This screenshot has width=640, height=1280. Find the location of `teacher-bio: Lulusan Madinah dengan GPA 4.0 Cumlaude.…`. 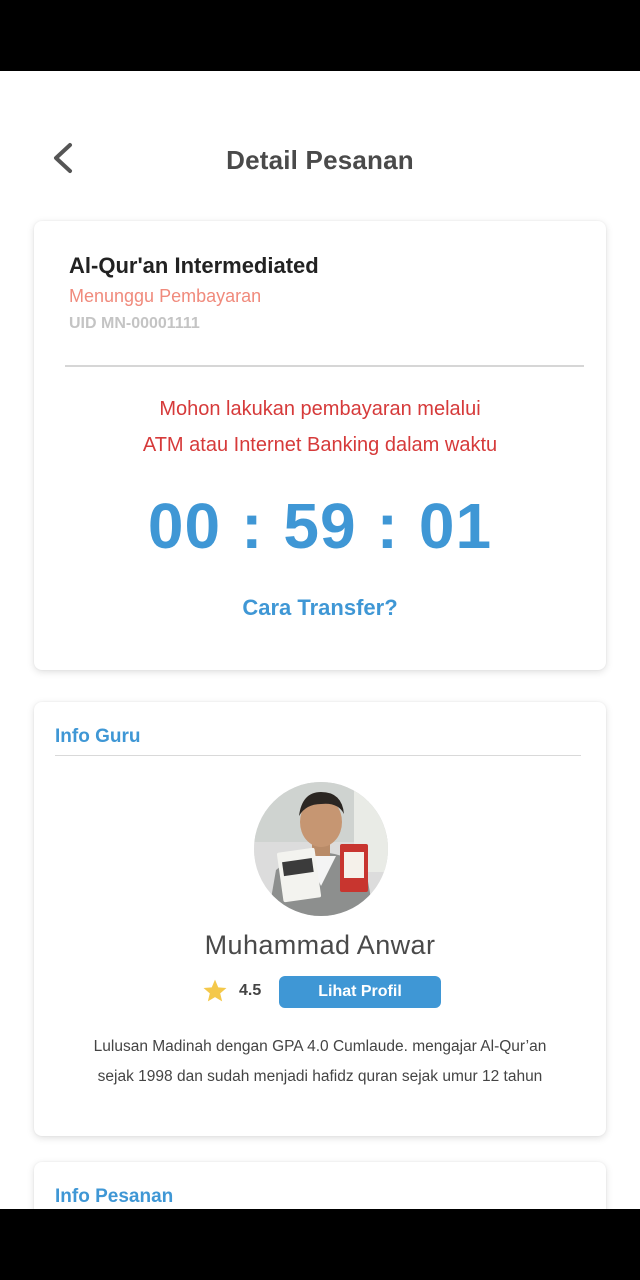

teacher-bio: Lulusan Madinah dengan GPA 4.0 Cumlaude.… is located at coordinates (320, 1062).